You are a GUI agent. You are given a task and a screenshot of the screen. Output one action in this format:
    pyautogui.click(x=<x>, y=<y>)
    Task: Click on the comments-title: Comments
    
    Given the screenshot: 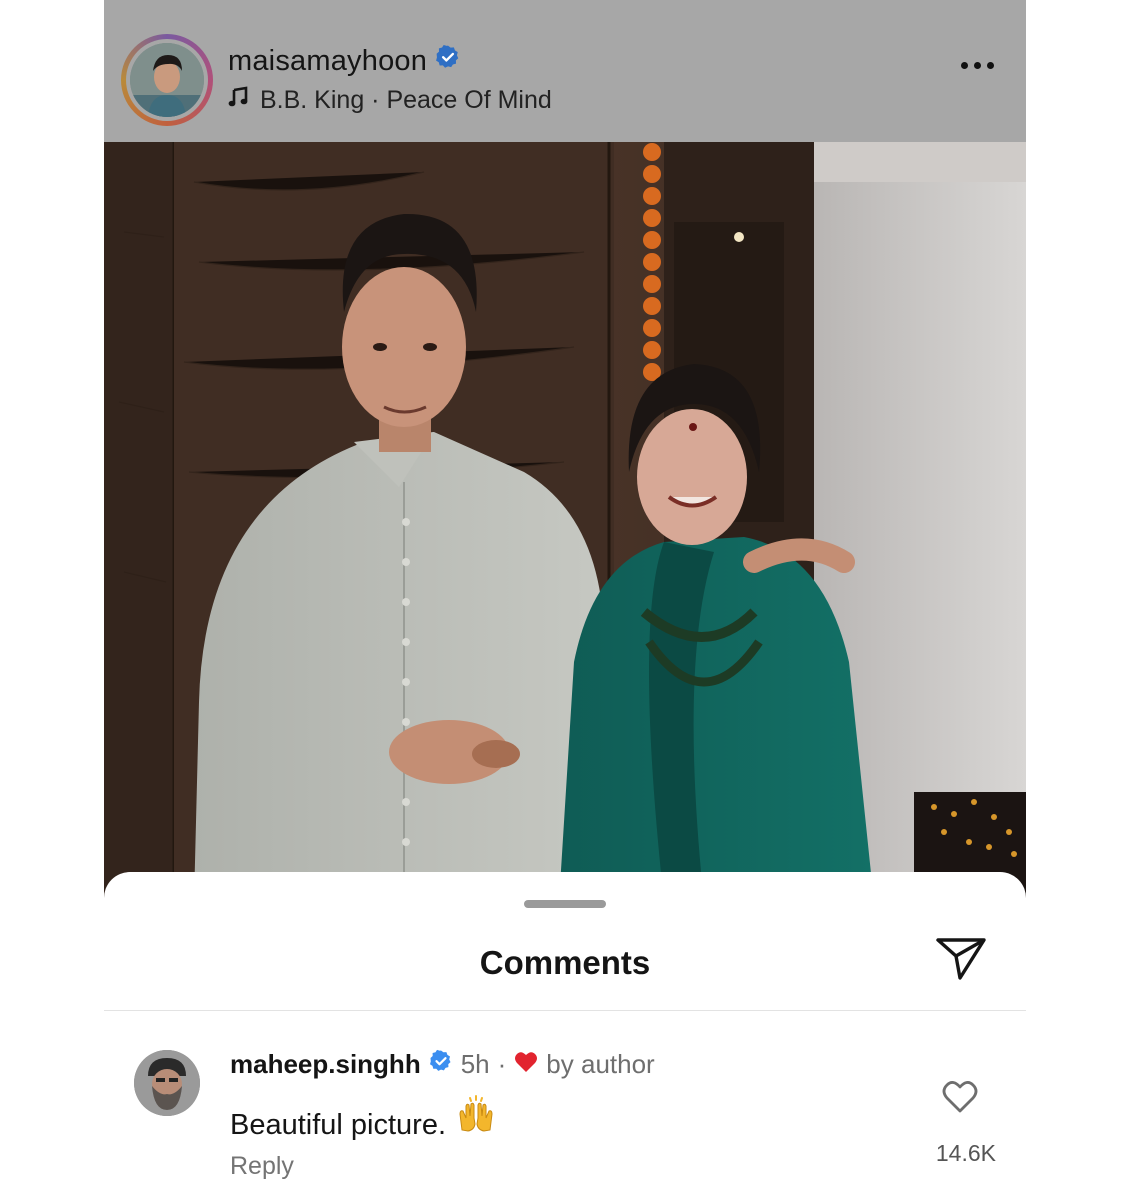 What is the action you would take?
    pyautogui.click(x=565, y=962)
    